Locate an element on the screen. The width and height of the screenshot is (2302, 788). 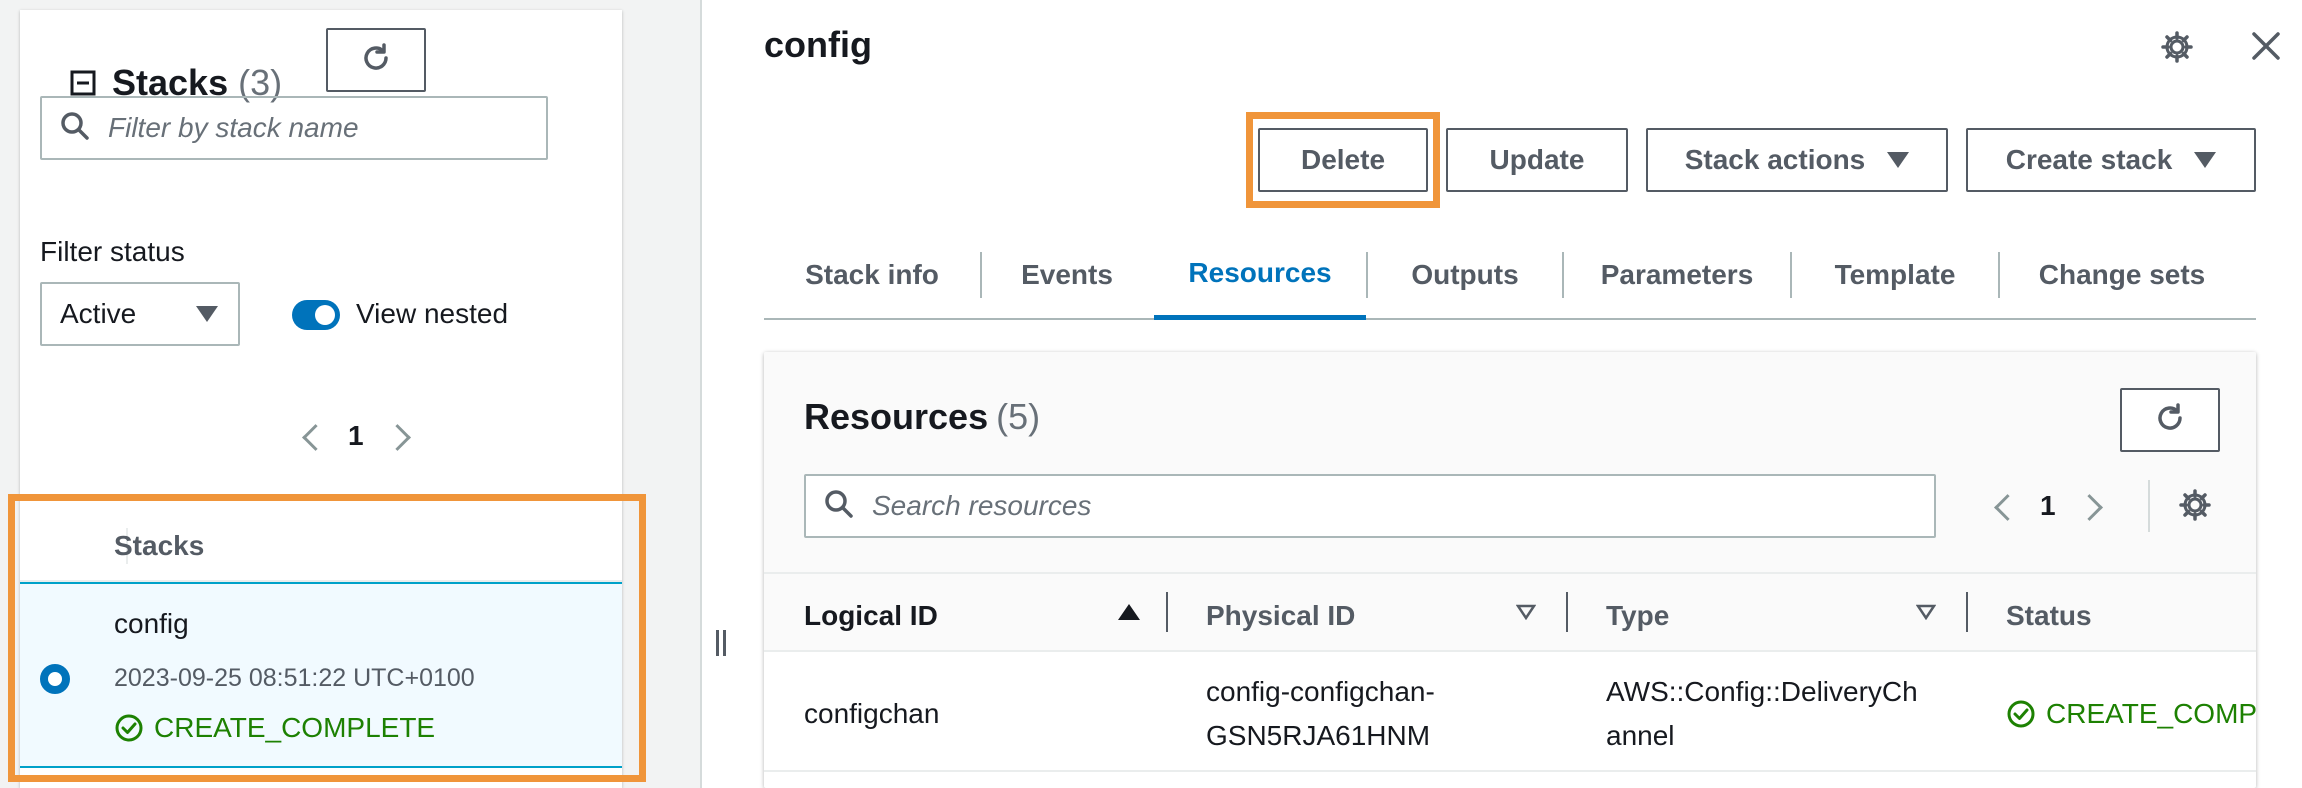
create-stack-button: Create stack is located at coordinates (2111, 160).